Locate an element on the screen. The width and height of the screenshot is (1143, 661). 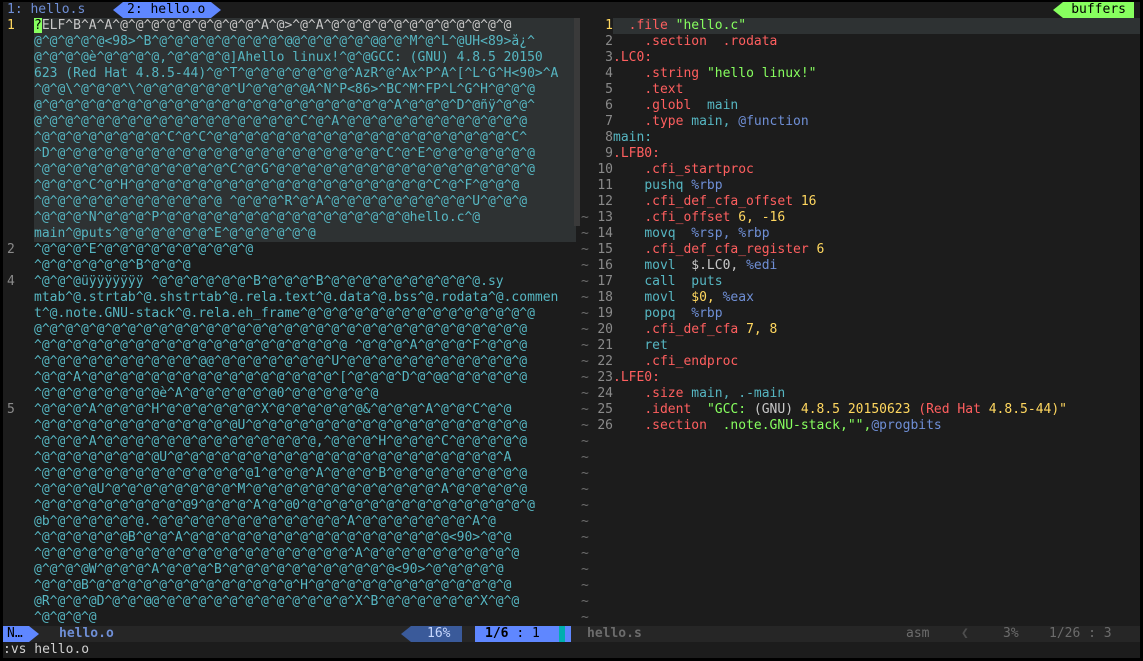
right-filetype: asm is located at coordinates (918, 633).